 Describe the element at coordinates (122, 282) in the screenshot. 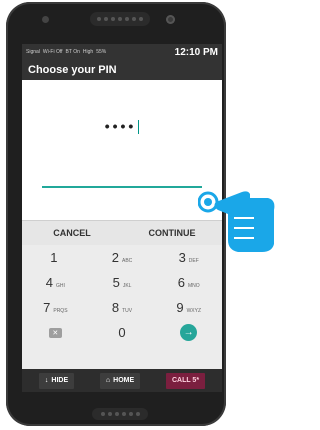

I see `key-5: 5 JKL` at that location.